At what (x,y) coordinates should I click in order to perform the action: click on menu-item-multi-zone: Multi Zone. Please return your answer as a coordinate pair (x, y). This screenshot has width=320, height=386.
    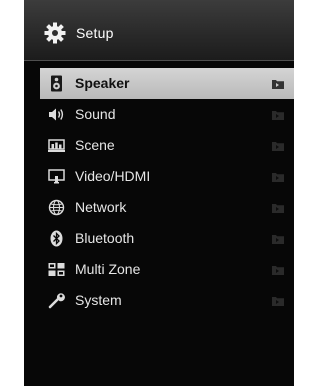
    Looking at the image, I should click on (167, 269).